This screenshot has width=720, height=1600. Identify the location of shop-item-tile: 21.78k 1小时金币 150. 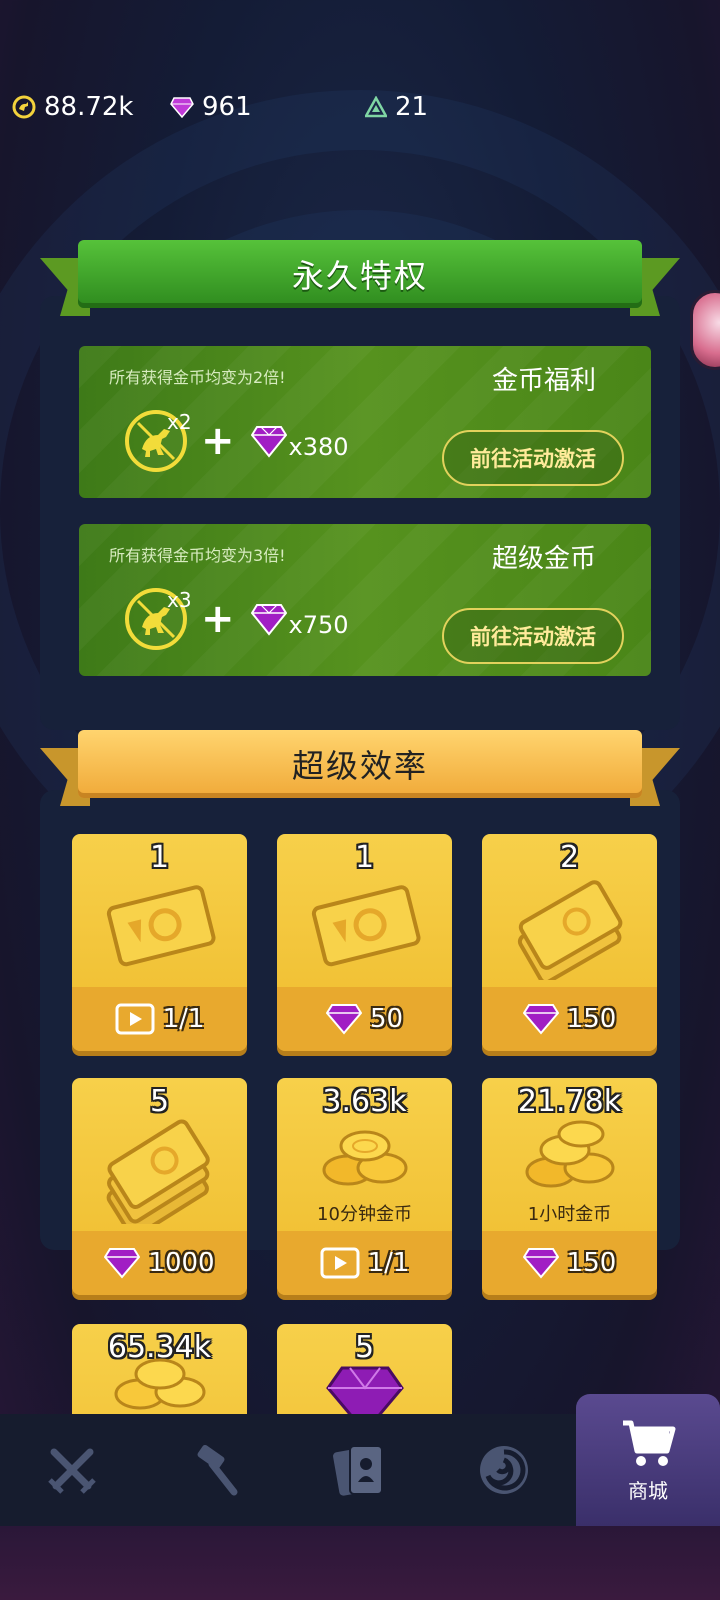
(569, 1186).